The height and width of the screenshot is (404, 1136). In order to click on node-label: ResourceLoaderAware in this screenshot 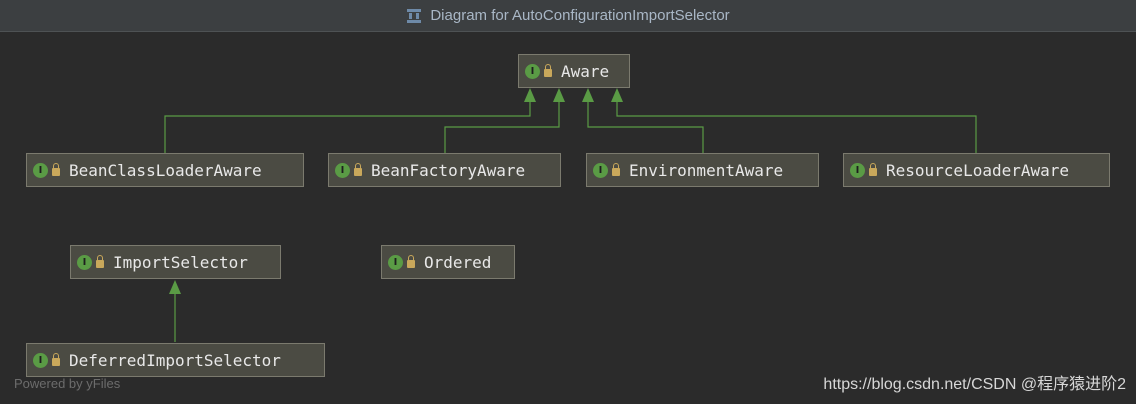, I will do `click(978, 170)`.